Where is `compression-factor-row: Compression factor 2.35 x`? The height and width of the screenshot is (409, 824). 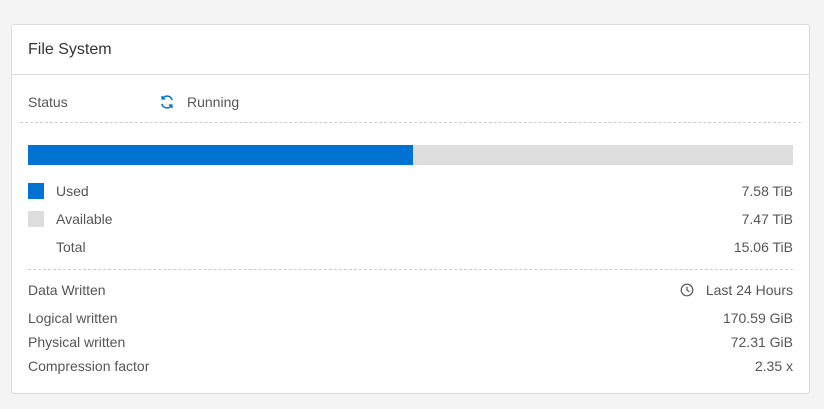 compression-factor-row: Compression factor 2.35 x is located at coordinates (410, 366).